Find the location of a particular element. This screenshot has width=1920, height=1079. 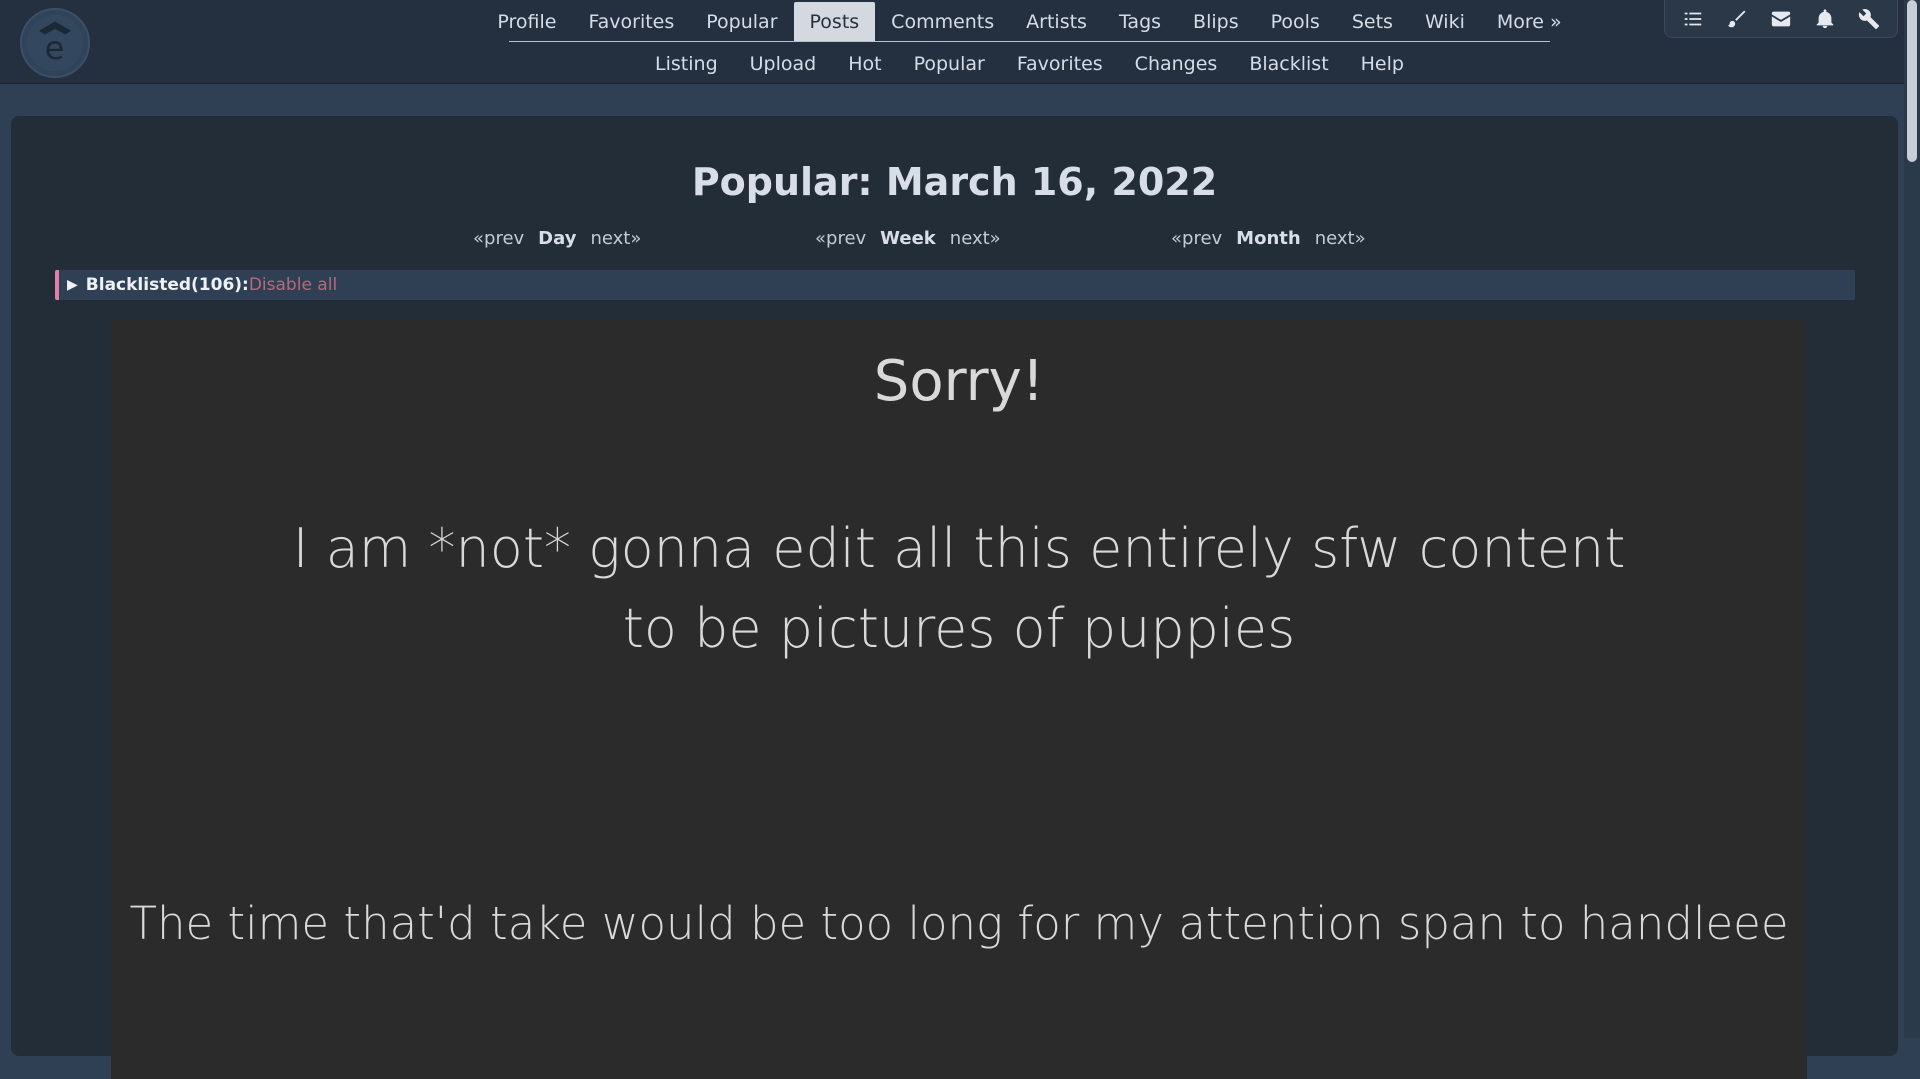

subnav-blacklist: Blacklist is located at coordinates (1288, 64).